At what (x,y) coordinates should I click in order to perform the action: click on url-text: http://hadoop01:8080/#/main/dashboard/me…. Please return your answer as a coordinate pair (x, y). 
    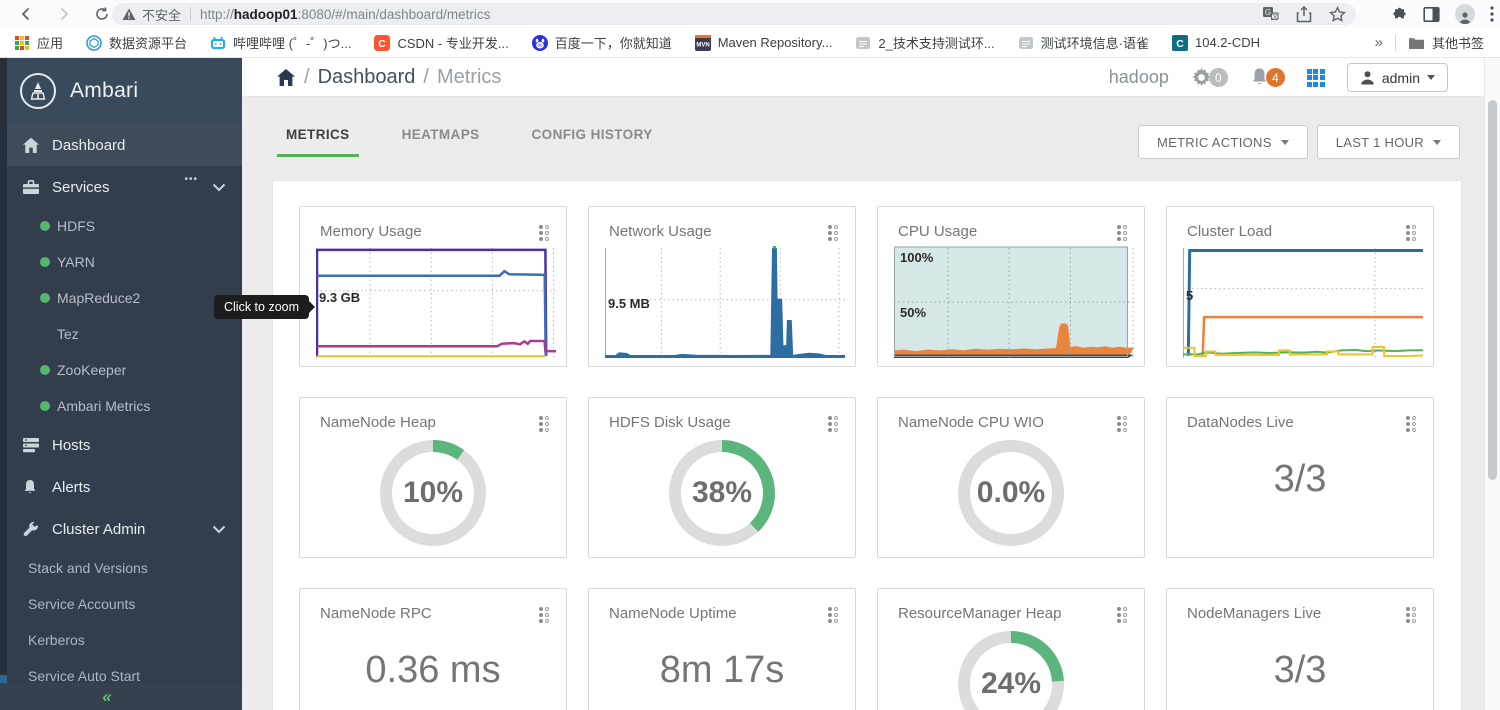
    Looking at the image, I should click on (345, 14).